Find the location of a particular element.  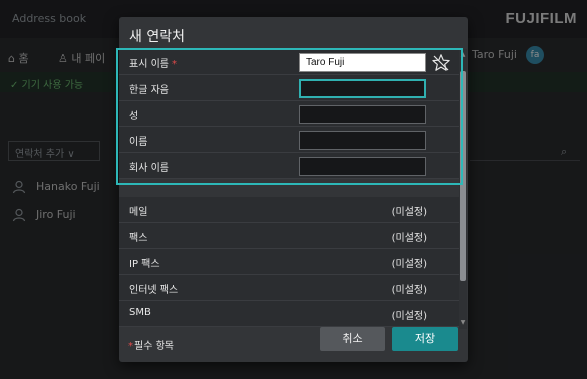

korean-initial-row: 한글 자음 is located at coordinates (289, 88).